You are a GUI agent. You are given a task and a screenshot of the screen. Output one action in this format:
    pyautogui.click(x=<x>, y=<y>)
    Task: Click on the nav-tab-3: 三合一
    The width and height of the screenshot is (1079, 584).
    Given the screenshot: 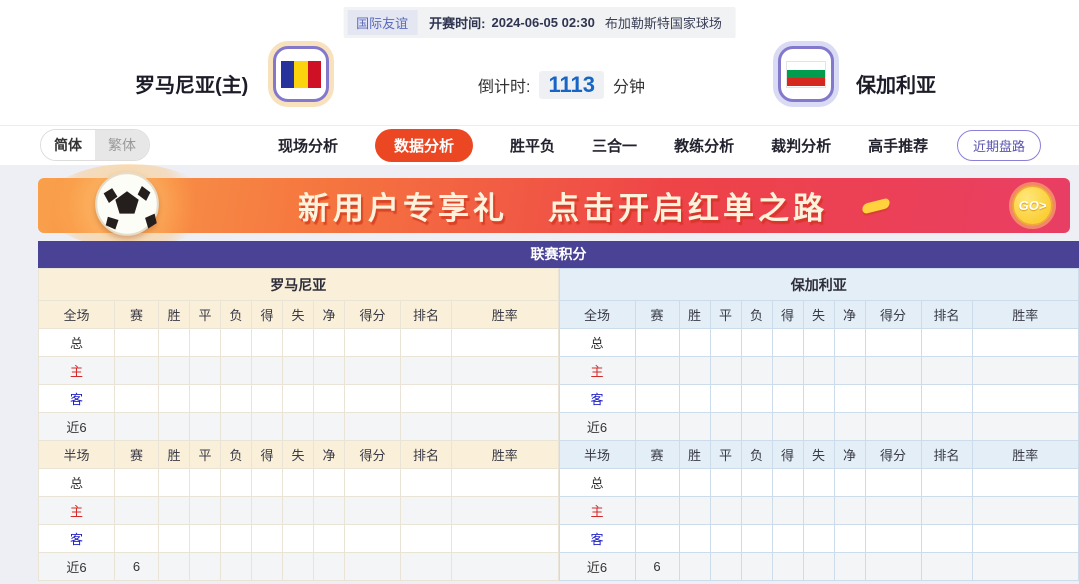 What is the action you would take?
    pyautogui.click(x=614, y=145)
    